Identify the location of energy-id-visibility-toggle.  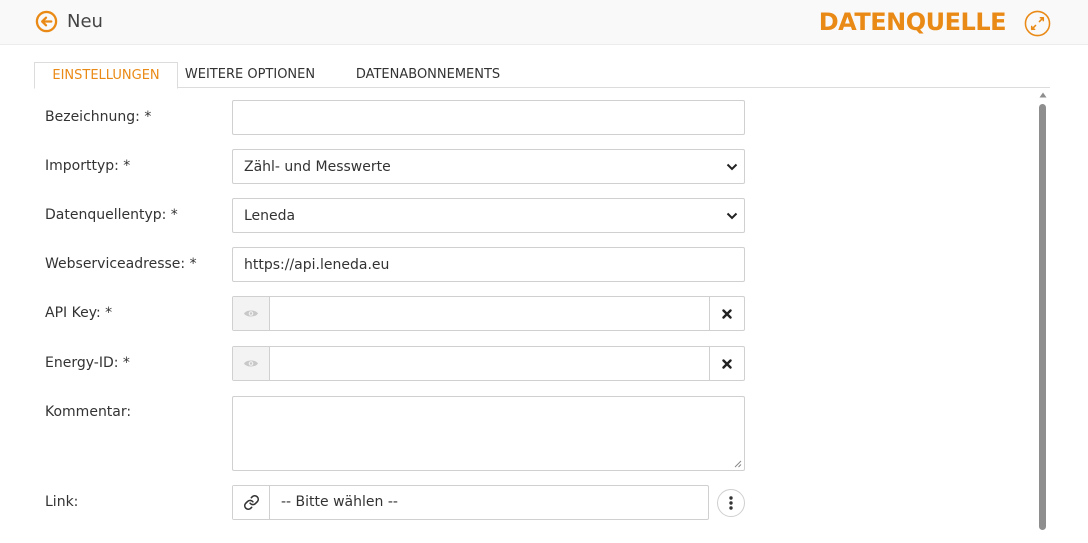
(251, 363).